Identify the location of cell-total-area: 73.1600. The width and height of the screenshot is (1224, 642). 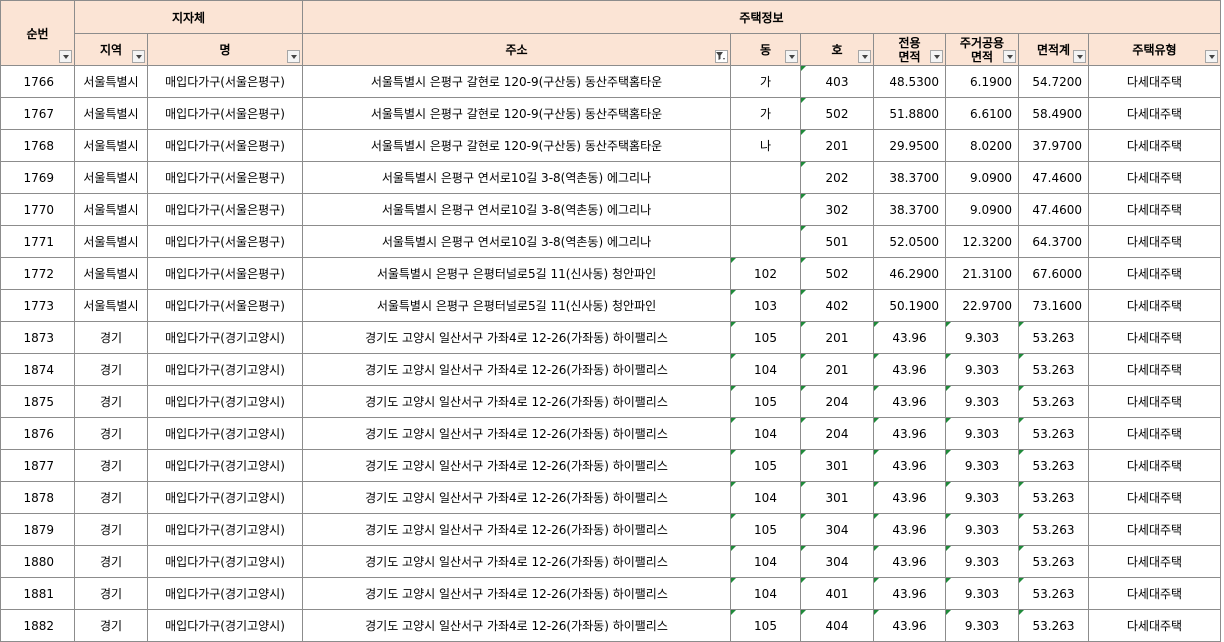
(1053, 305).